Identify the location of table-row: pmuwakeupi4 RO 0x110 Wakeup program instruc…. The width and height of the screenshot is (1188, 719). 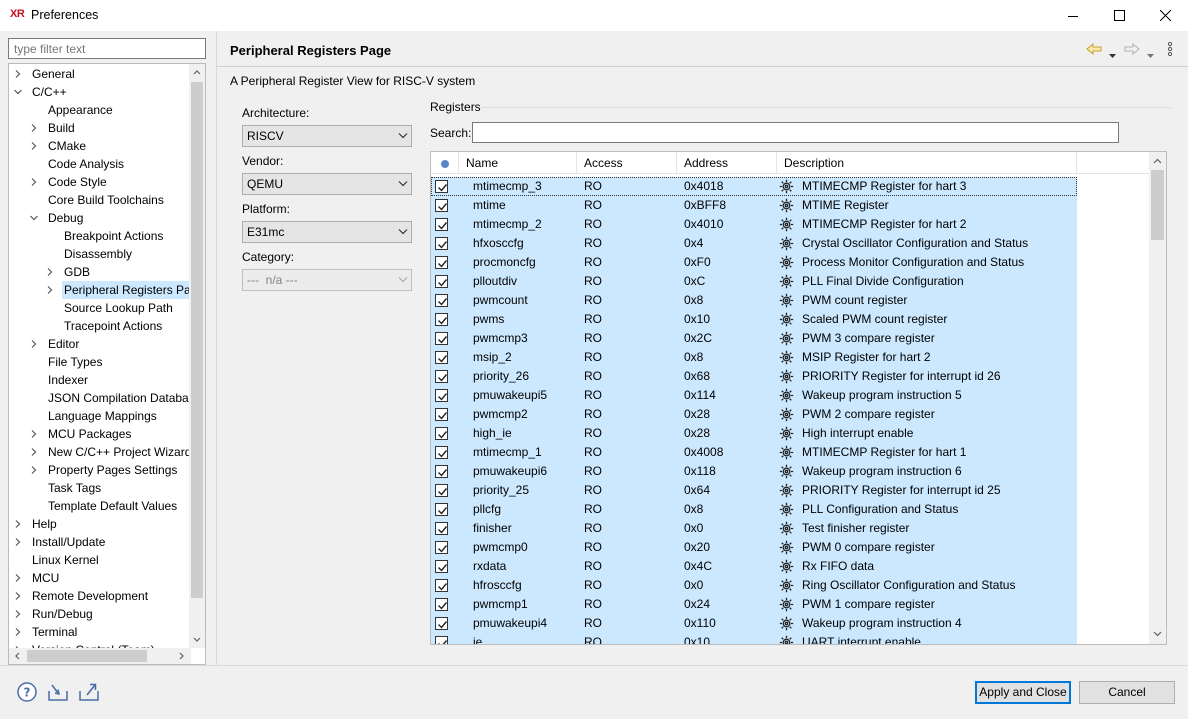
(754, 623).